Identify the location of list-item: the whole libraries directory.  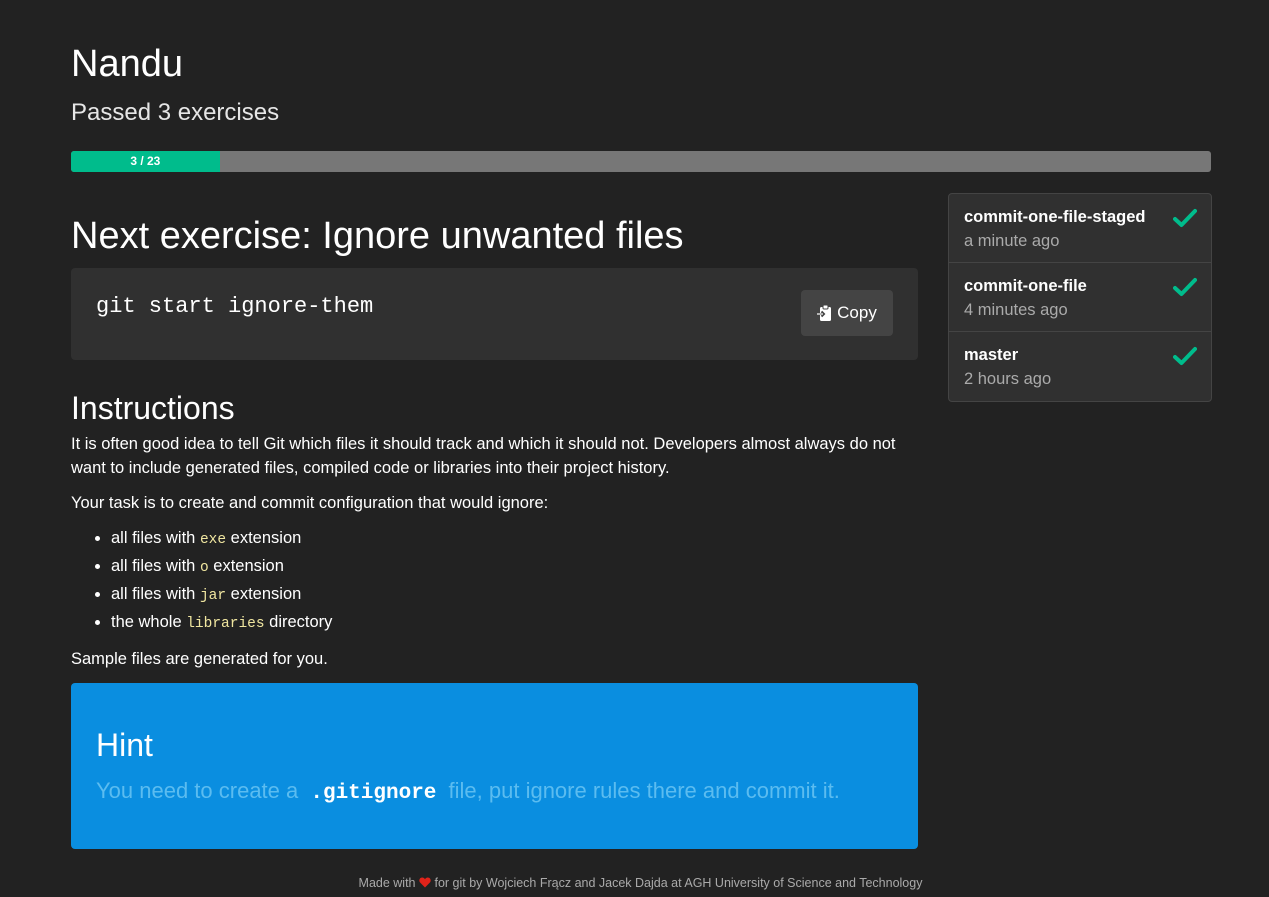
(514, 623).